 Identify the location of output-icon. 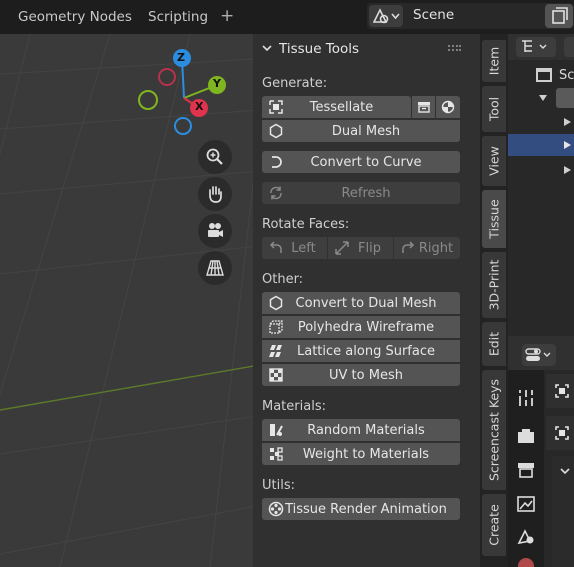
(526, 470).